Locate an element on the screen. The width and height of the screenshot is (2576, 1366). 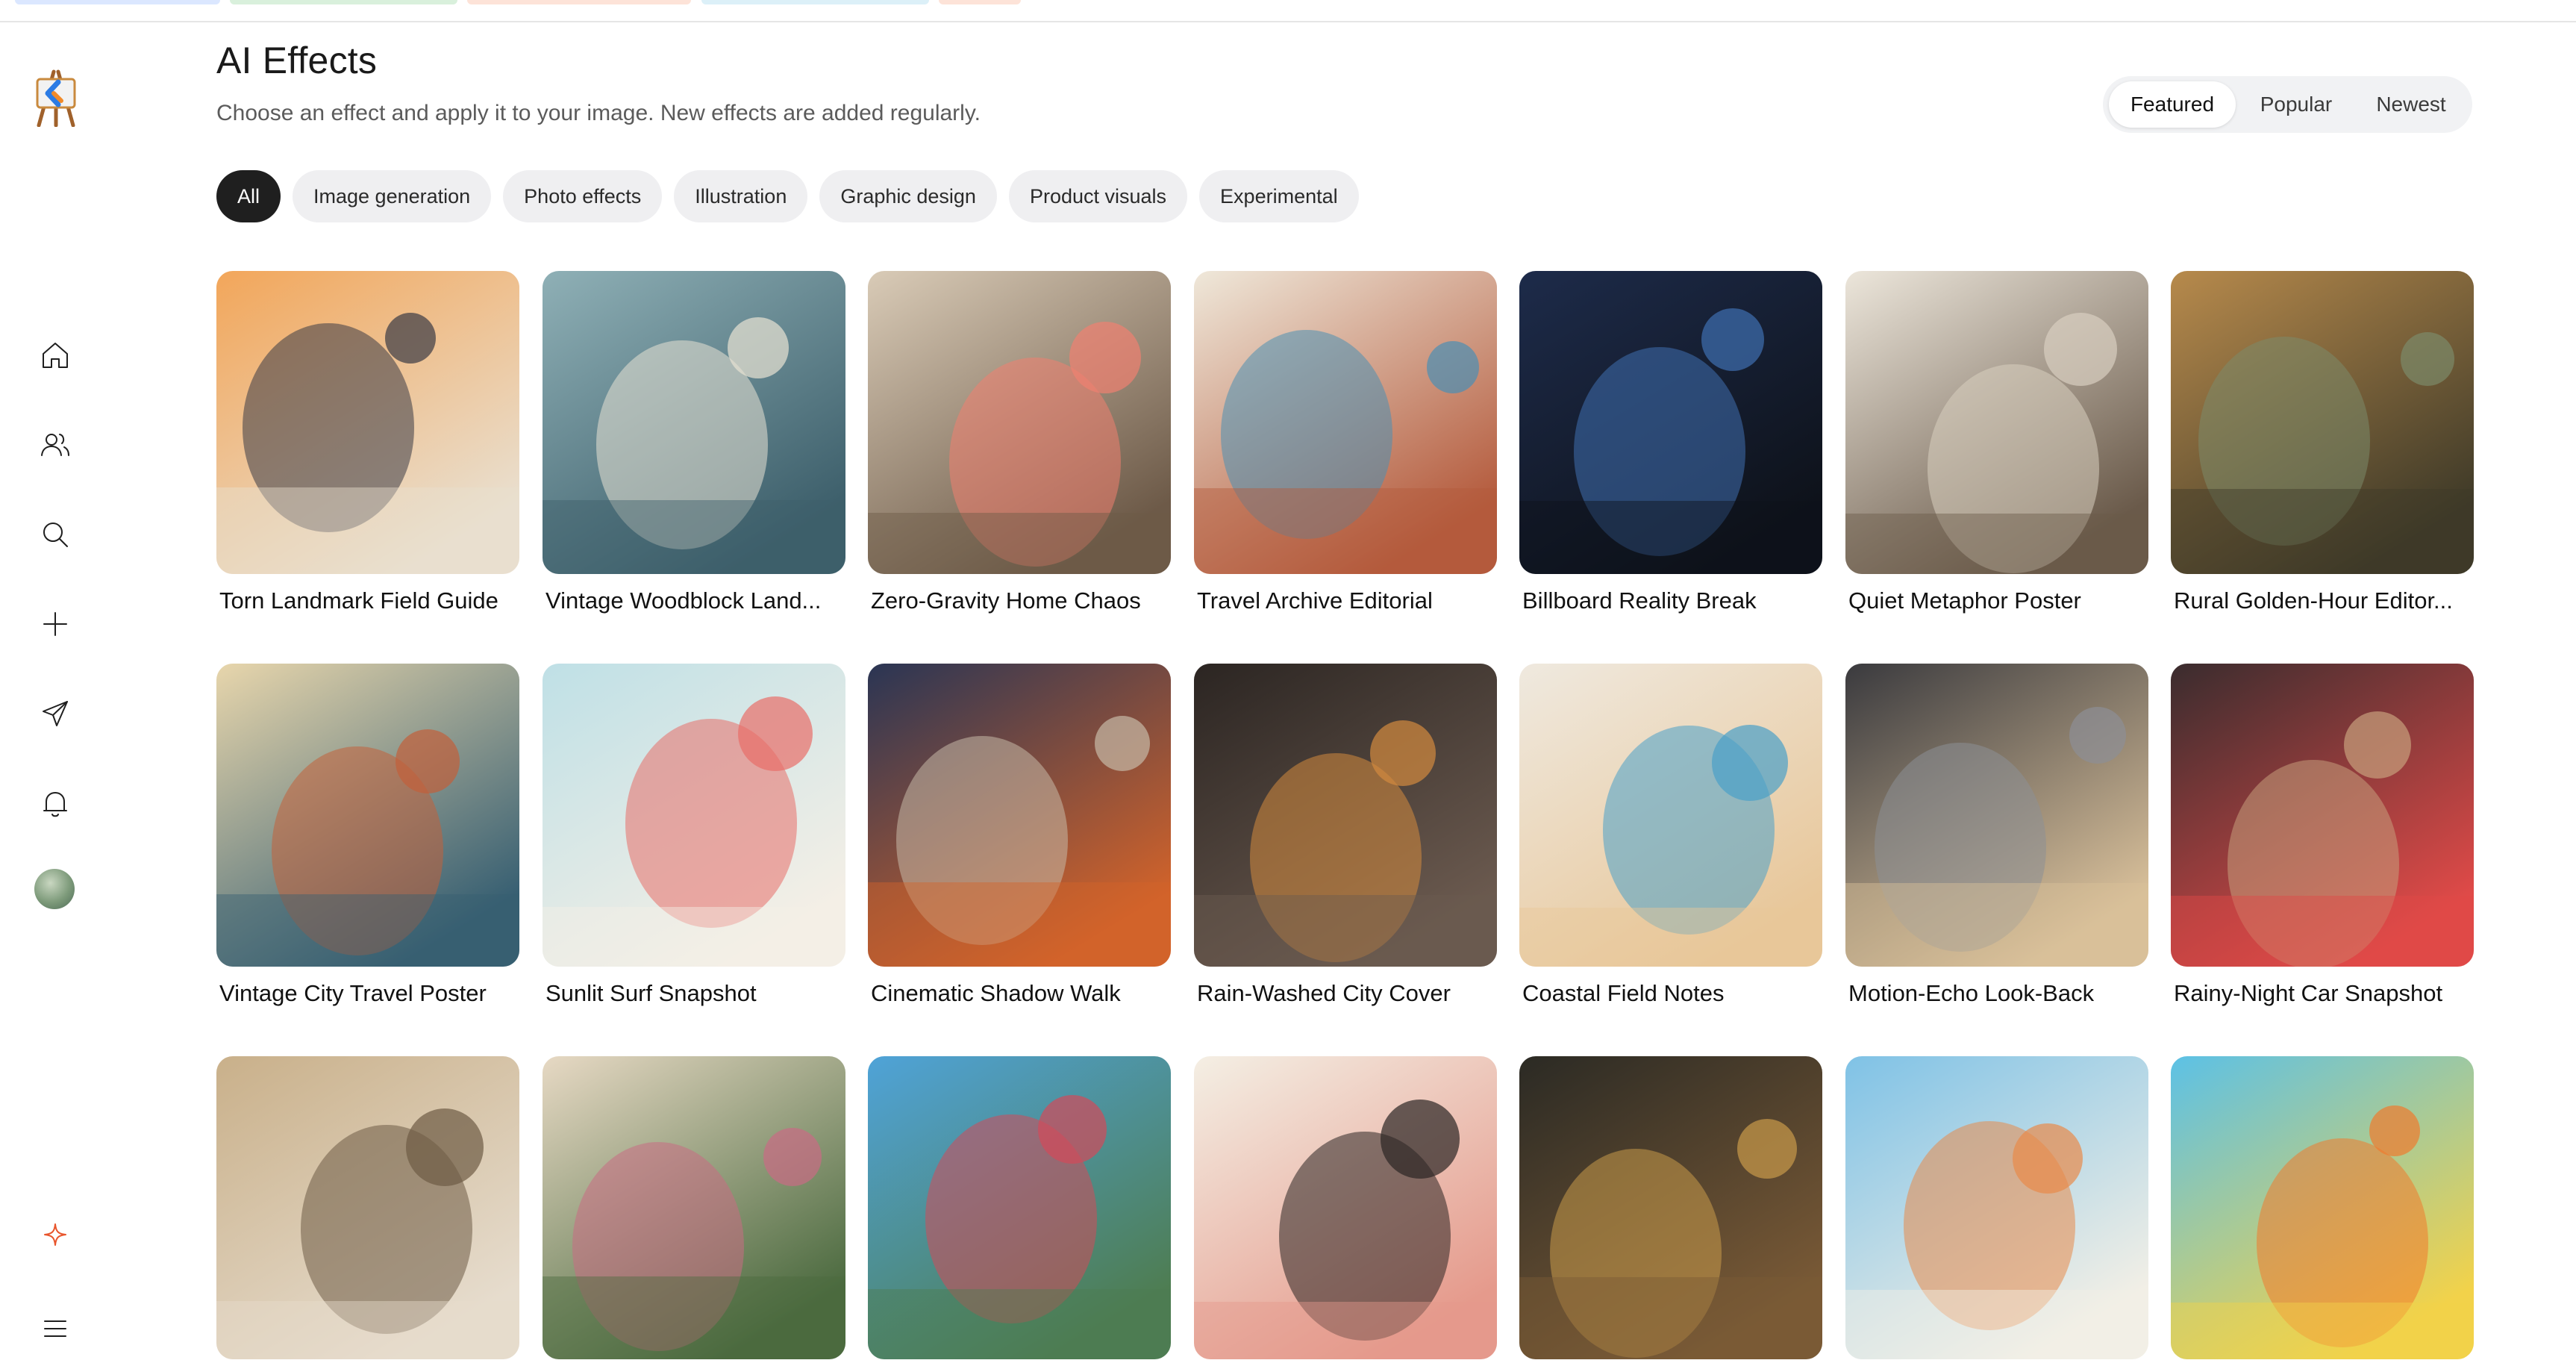
effect-card: Quiet Metaphor Poster is located at coordinates (1996, 442).